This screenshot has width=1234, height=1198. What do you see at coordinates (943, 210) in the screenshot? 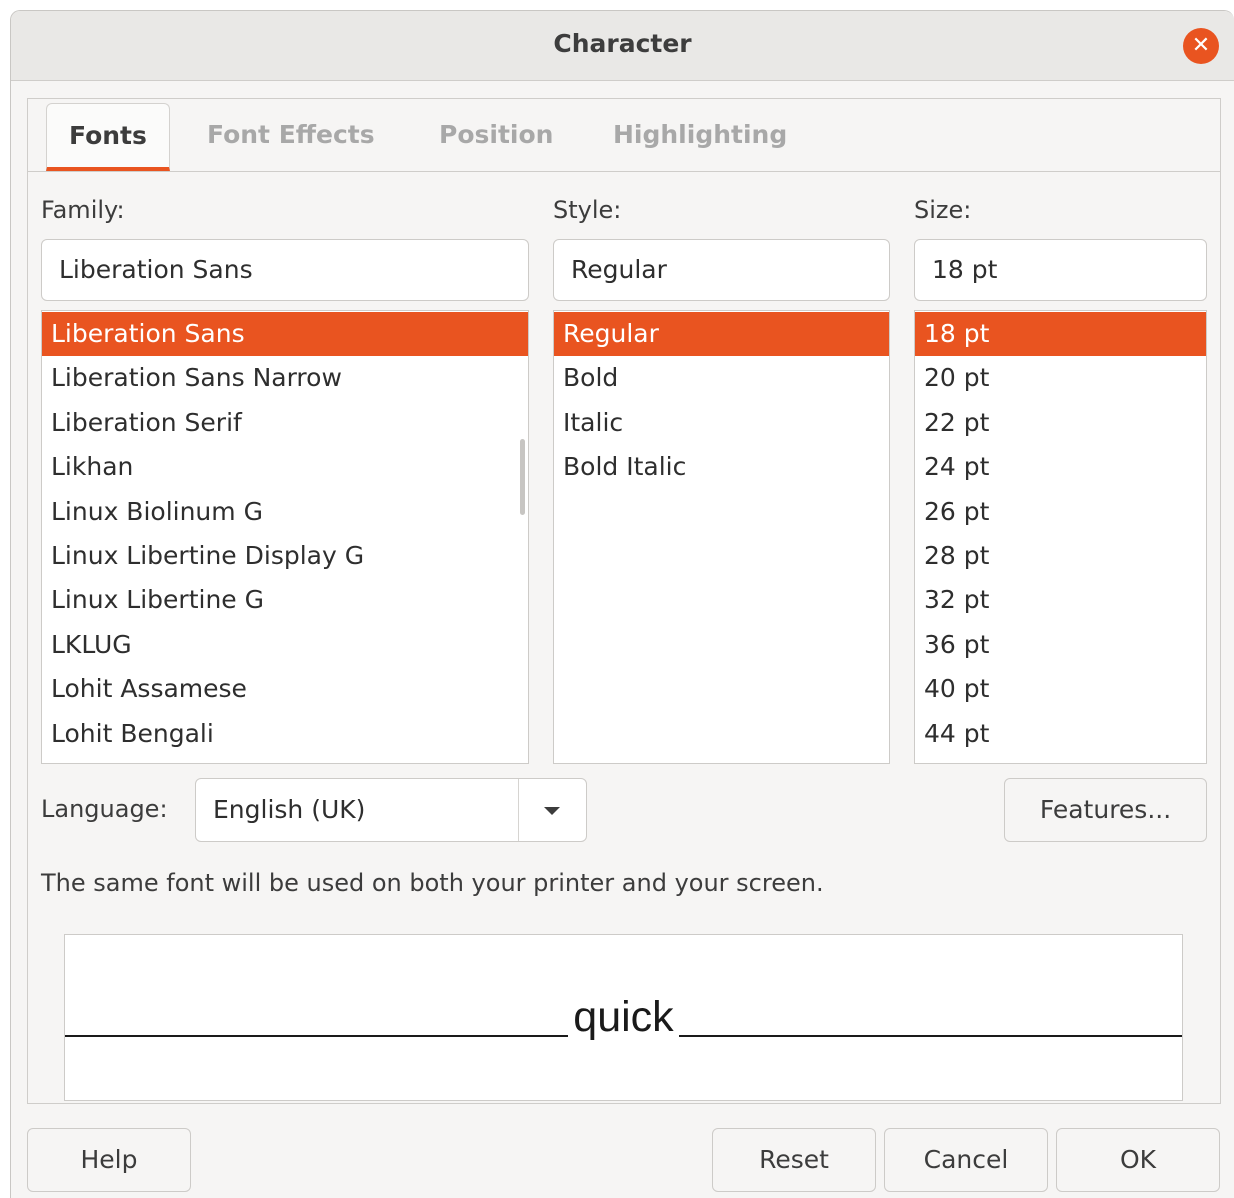
I see `size-label: Size:` at bounding box center [943, 210].